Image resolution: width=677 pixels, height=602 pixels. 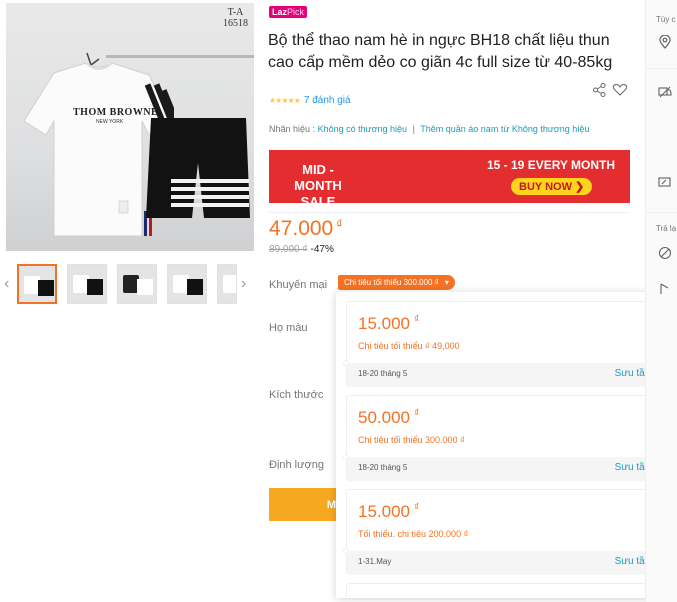 I want to click on thumb-prev-icon: ‹, so click(x=6, y=284).